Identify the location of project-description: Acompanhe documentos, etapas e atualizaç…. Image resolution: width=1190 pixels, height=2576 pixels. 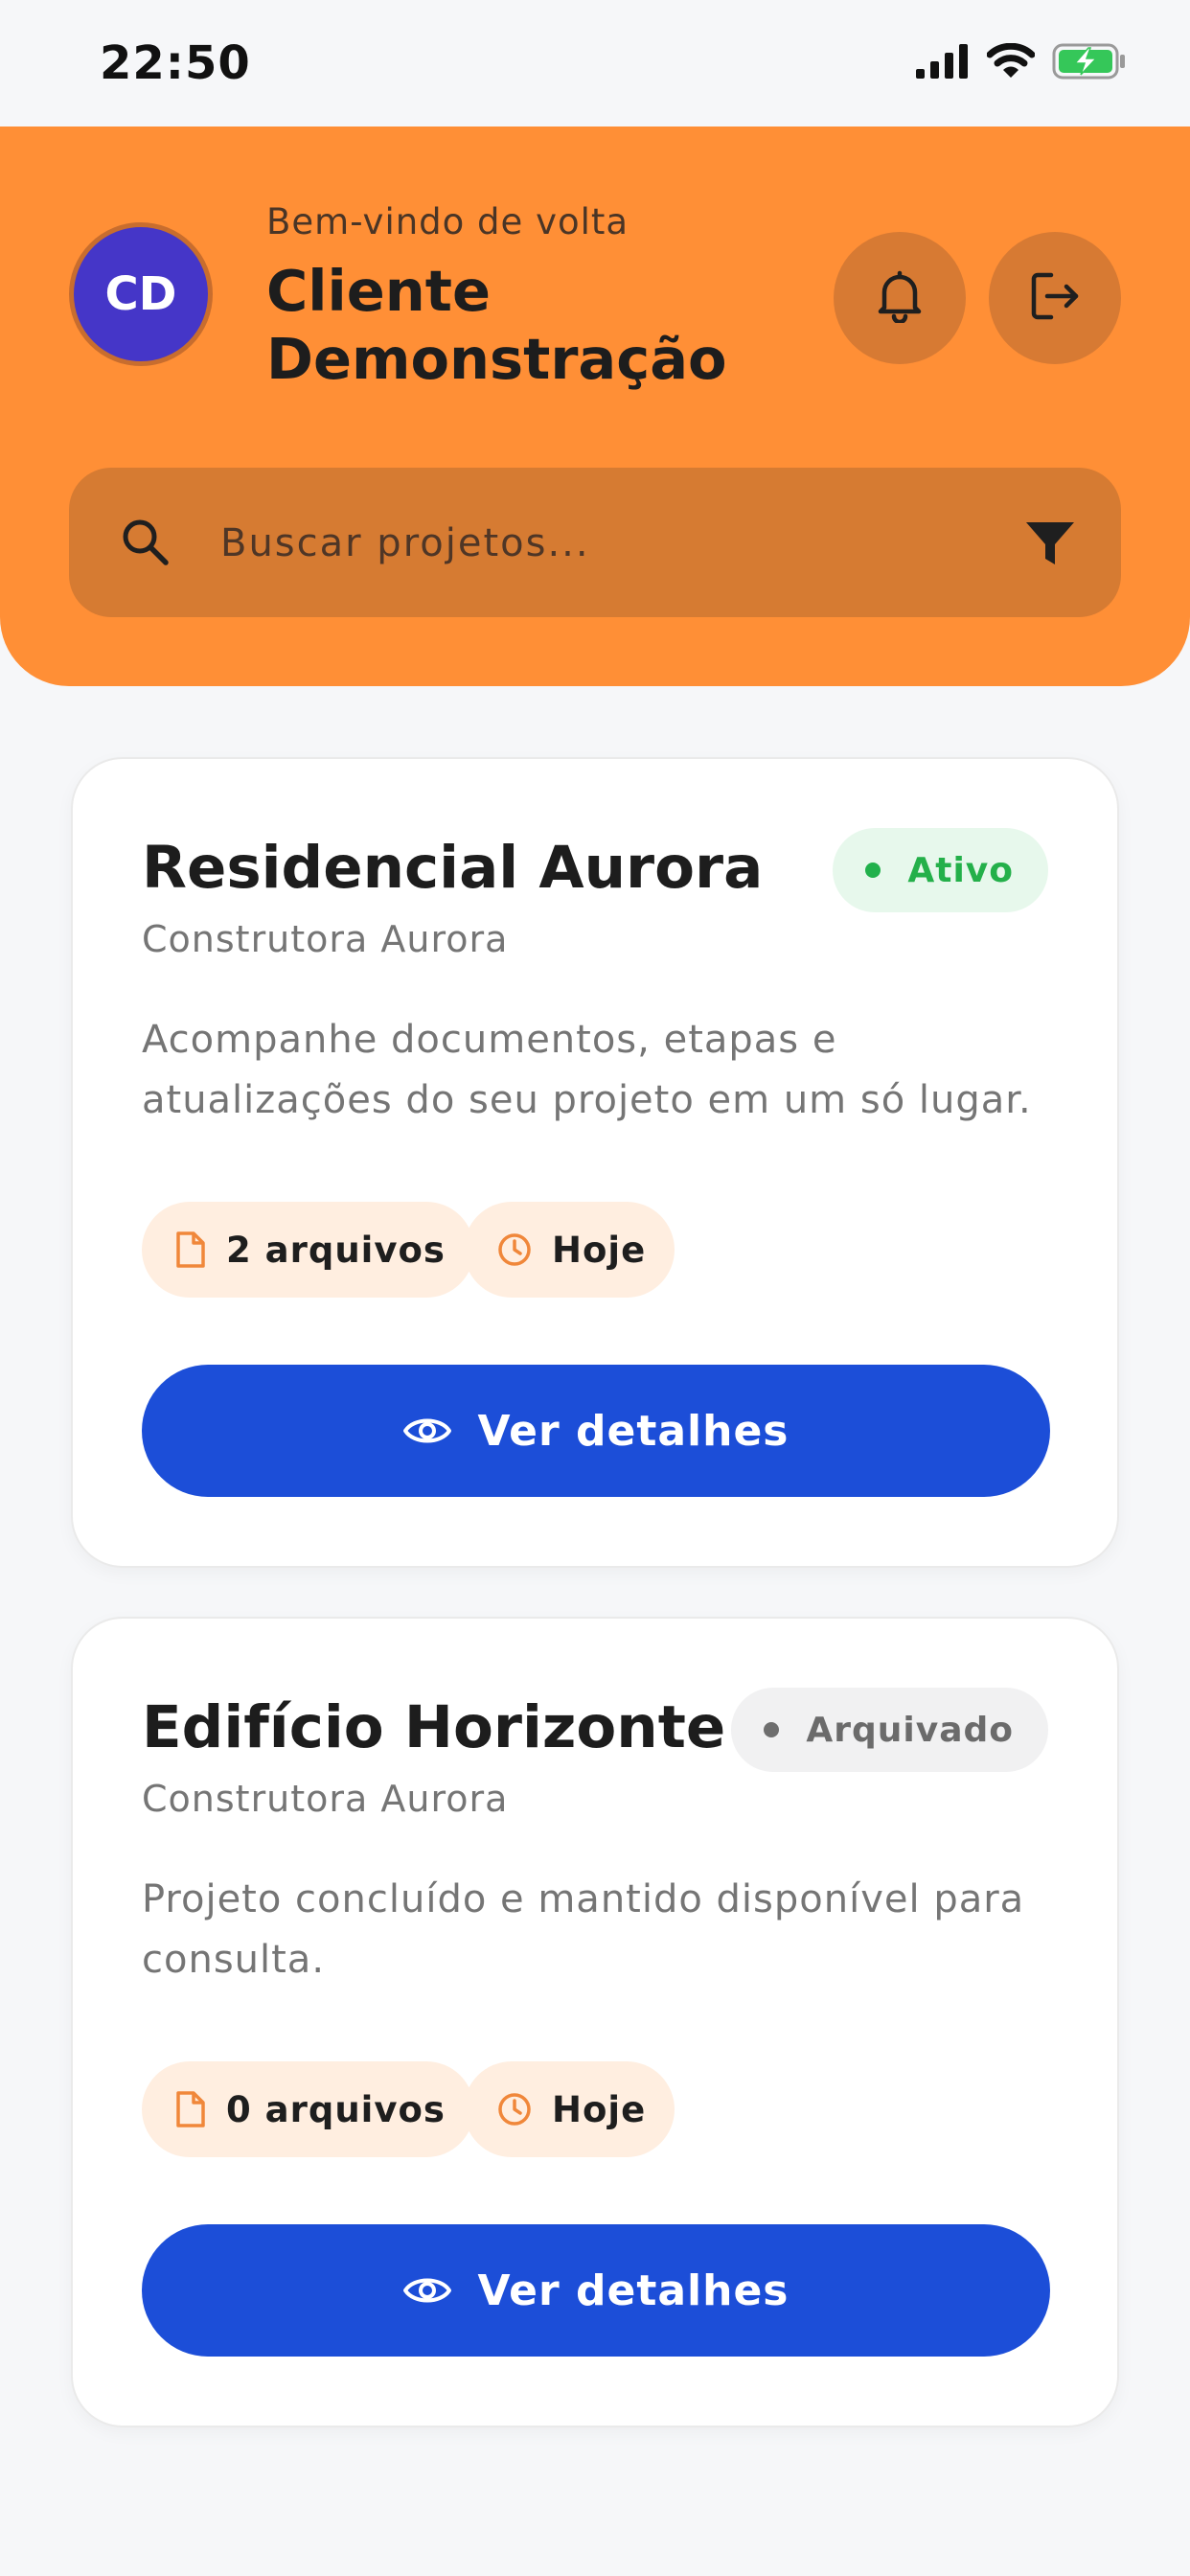
(587, 1070).